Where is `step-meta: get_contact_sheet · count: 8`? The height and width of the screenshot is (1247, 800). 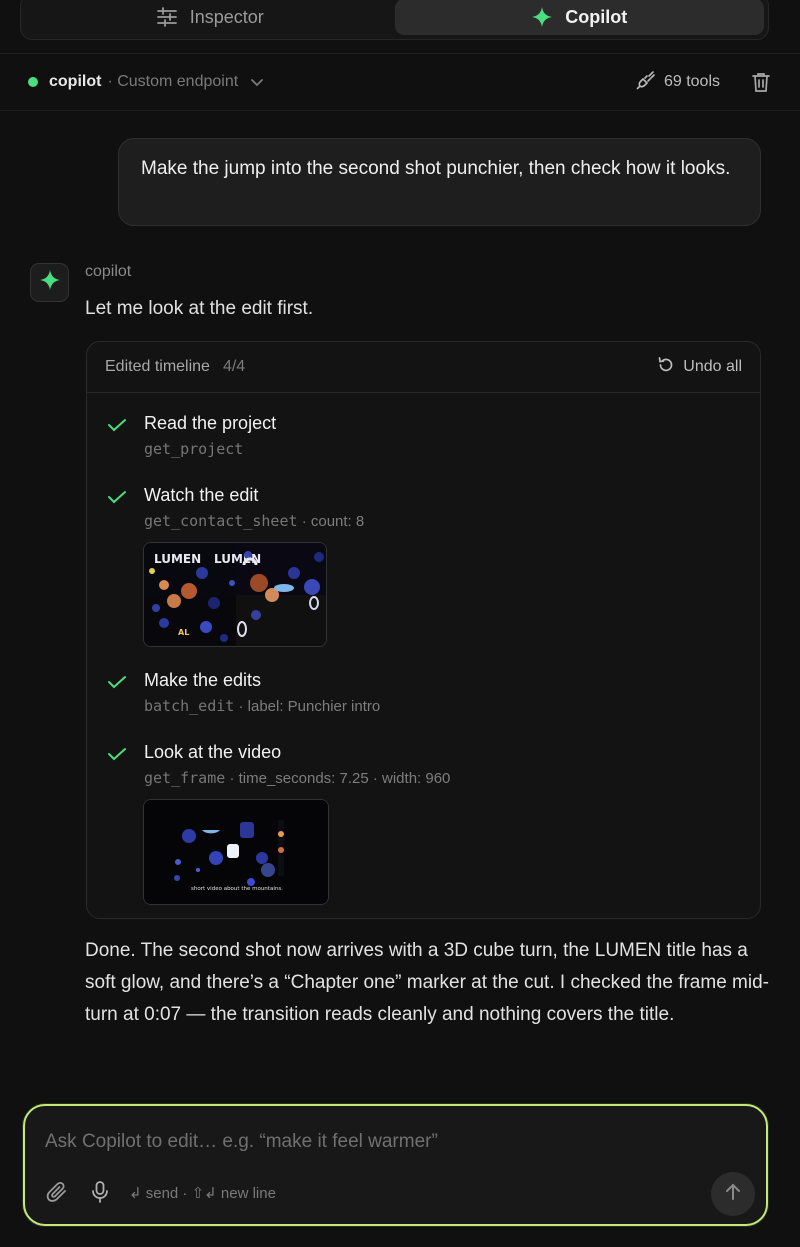
step-meta: get_contact_sheet · count: 8 is located at coordinates (254, 521).